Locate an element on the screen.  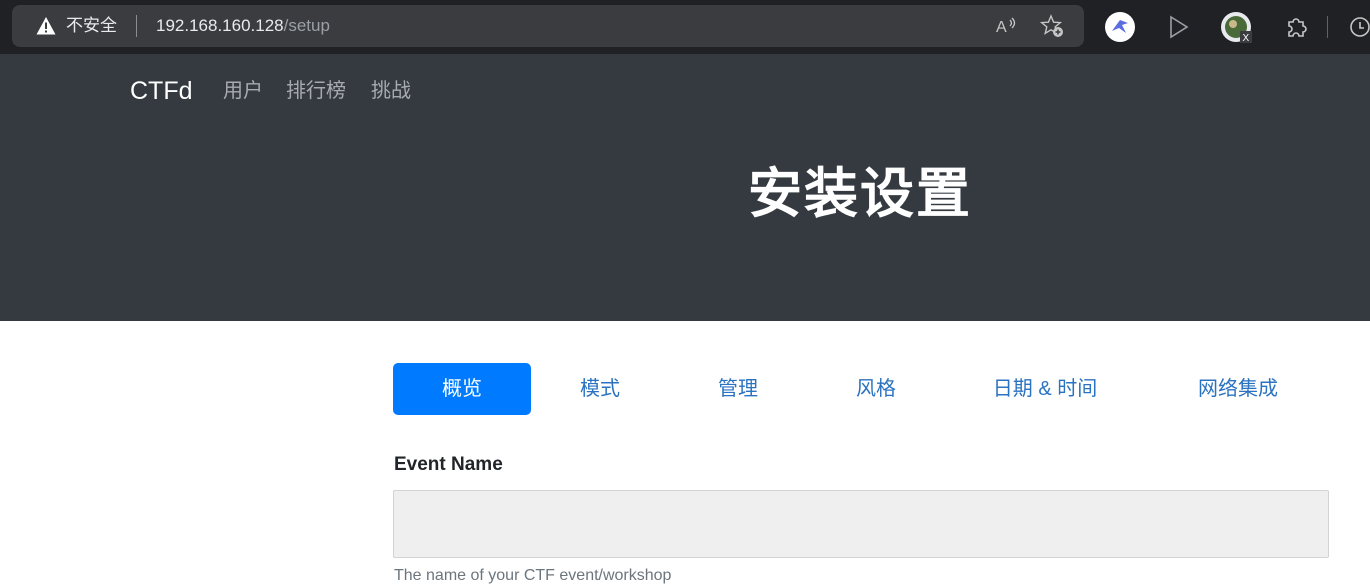
warning-icon is located at coordinates (46, 26).